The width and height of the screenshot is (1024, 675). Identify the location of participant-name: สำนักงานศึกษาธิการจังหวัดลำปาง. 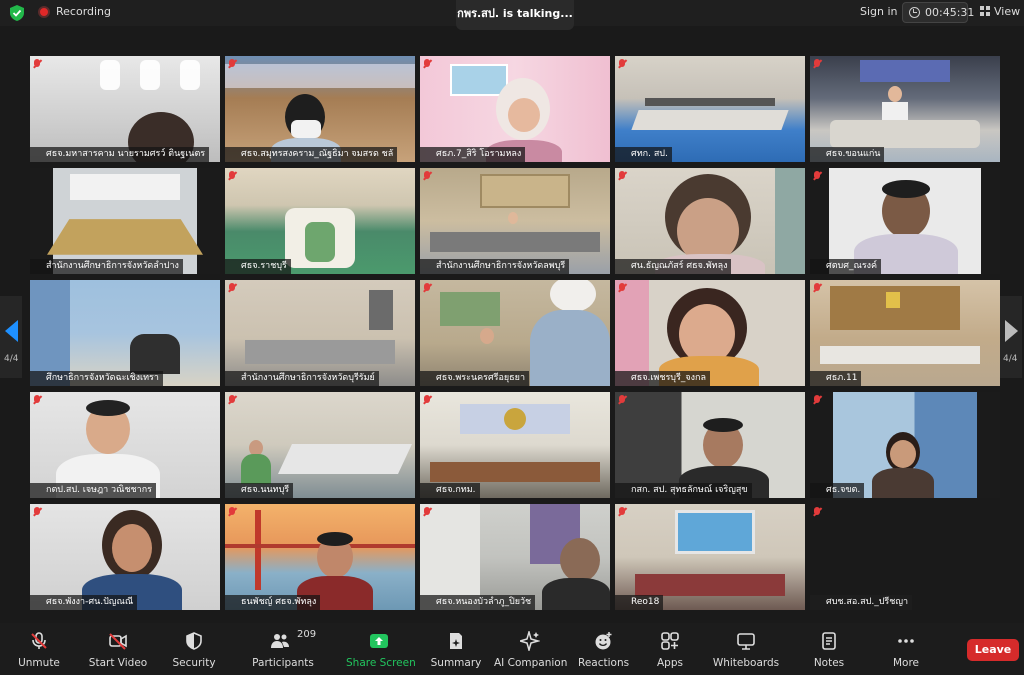
(106, 266).